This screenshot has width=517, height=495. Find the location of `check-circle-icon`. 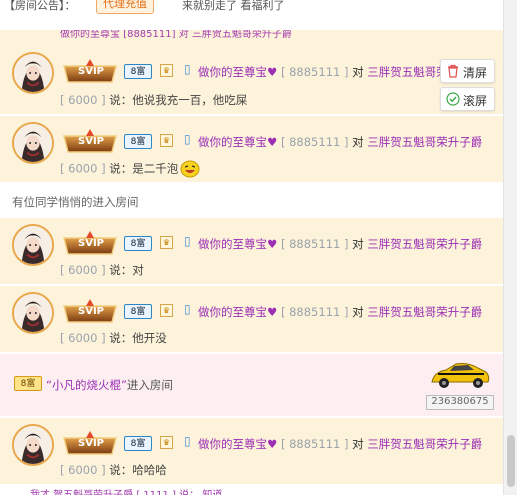

check-circle-icon is located at coordinates (453, 99).